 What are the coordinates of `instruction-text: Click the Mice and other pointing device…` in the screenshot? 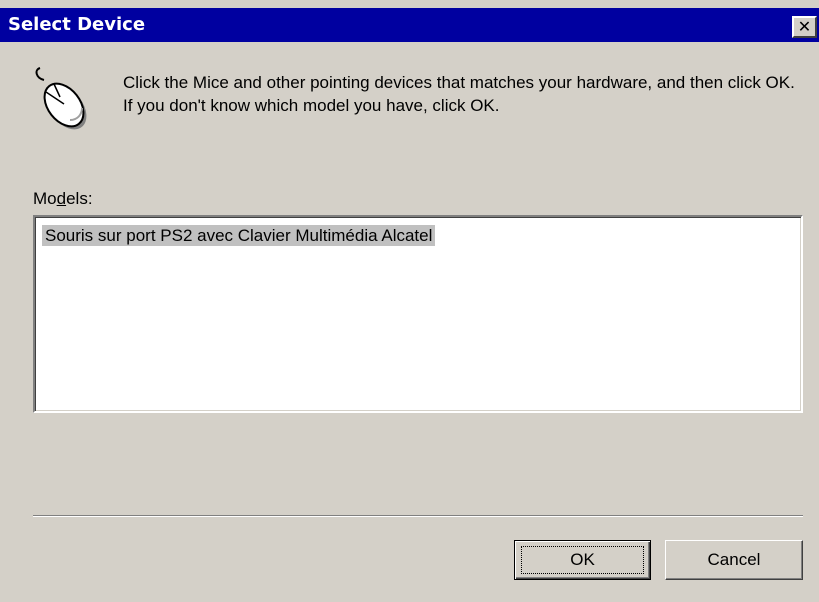 It's located at (459, 94).